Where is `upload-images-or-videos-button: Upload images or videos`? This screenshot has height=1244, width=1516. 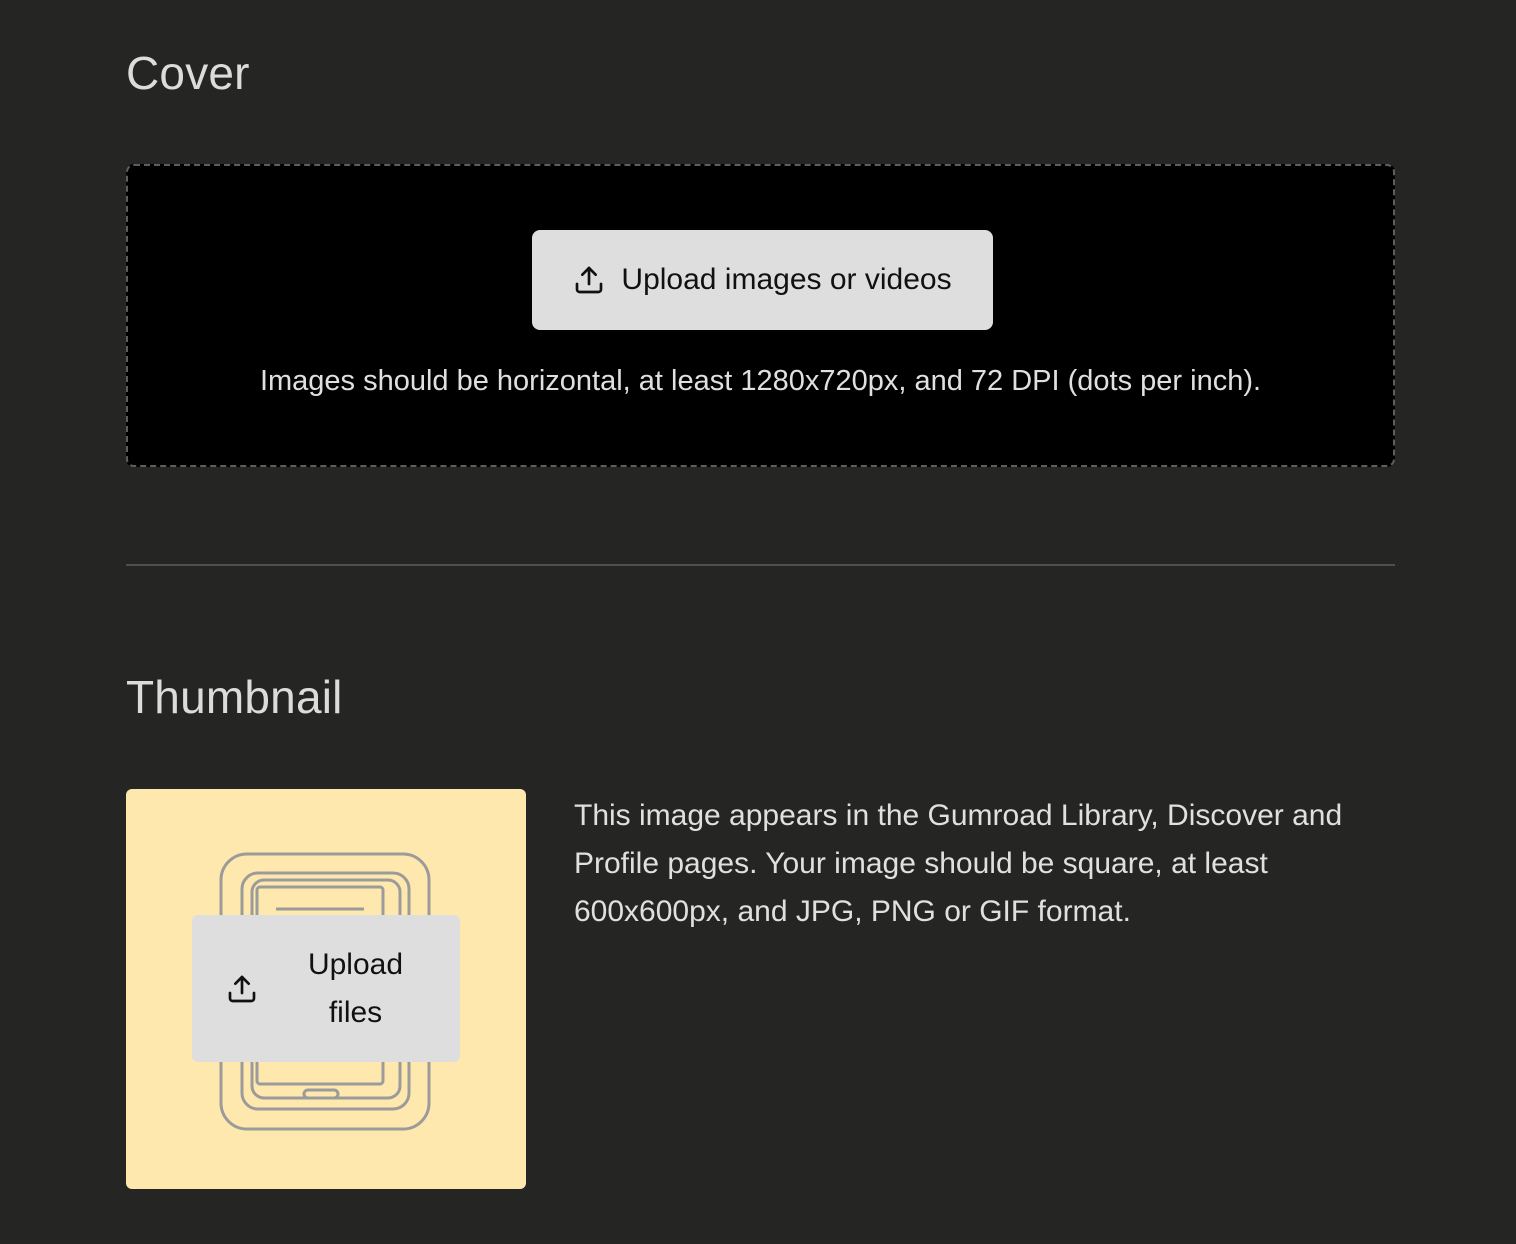
upload-images-or-videos-button: Upload images or videos is located at coordinates (762, 280).